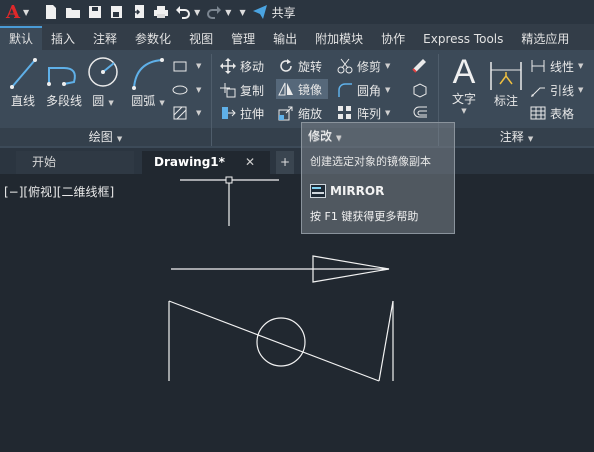 The width and height of the screenshot is (594, 452). What do you see at coordinates (260, 12) in the screenshot?
I see `share-icon` at bounding box center [260, 12].